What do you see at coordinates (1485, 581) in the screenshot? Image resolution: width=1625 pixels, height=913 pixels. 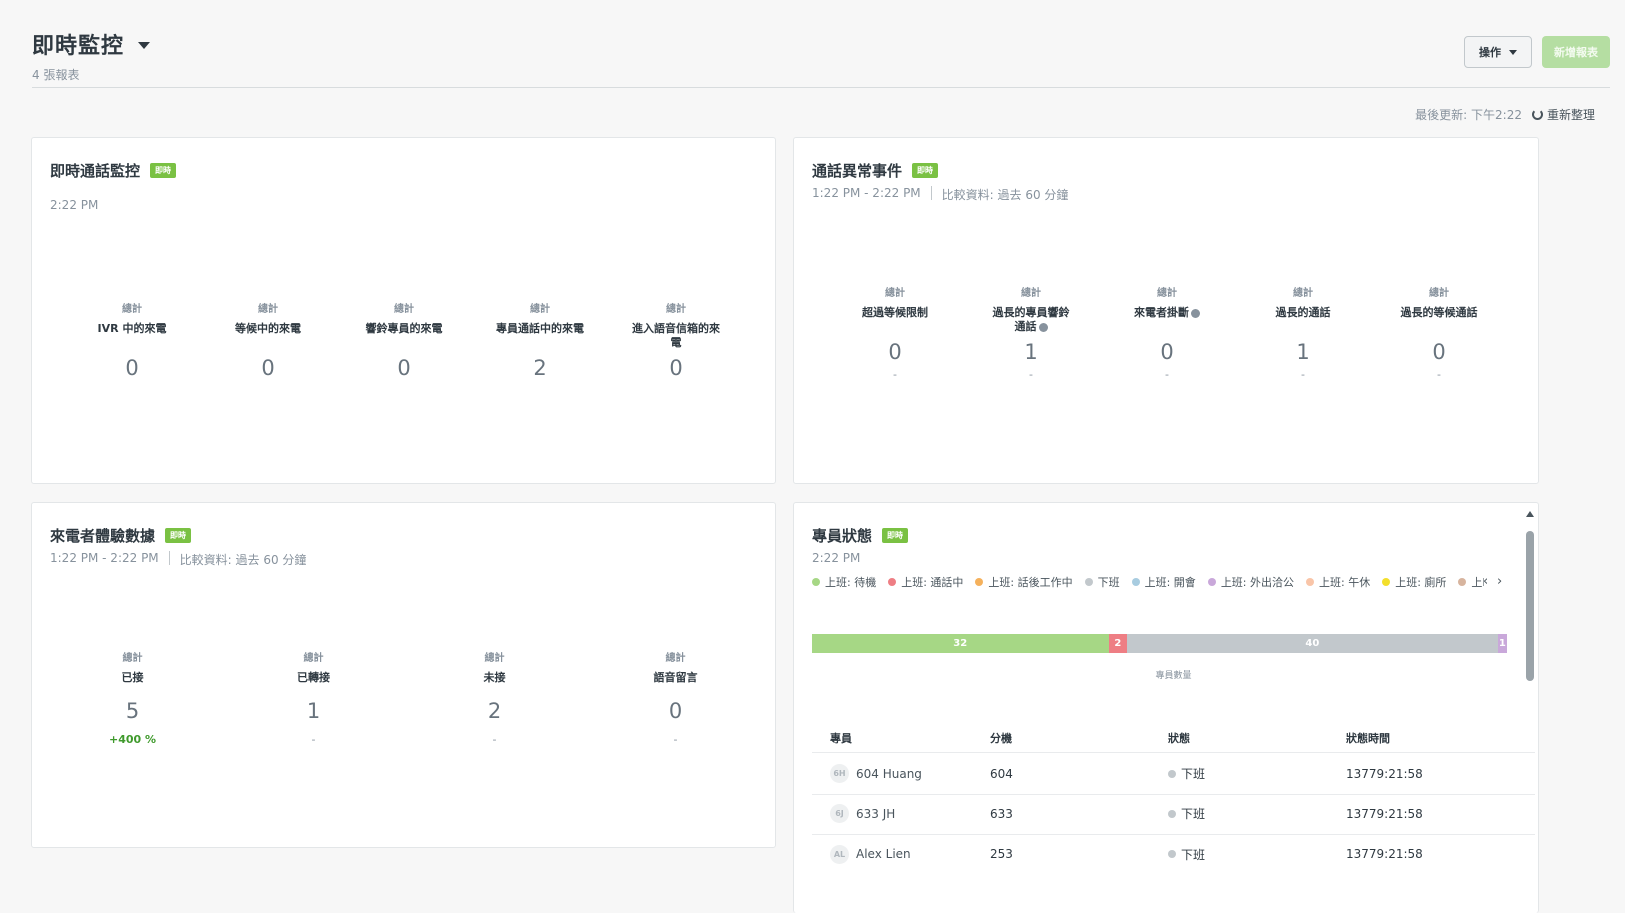 I see `legend-prev-button: ‹` at bounding box center [1485, 581].